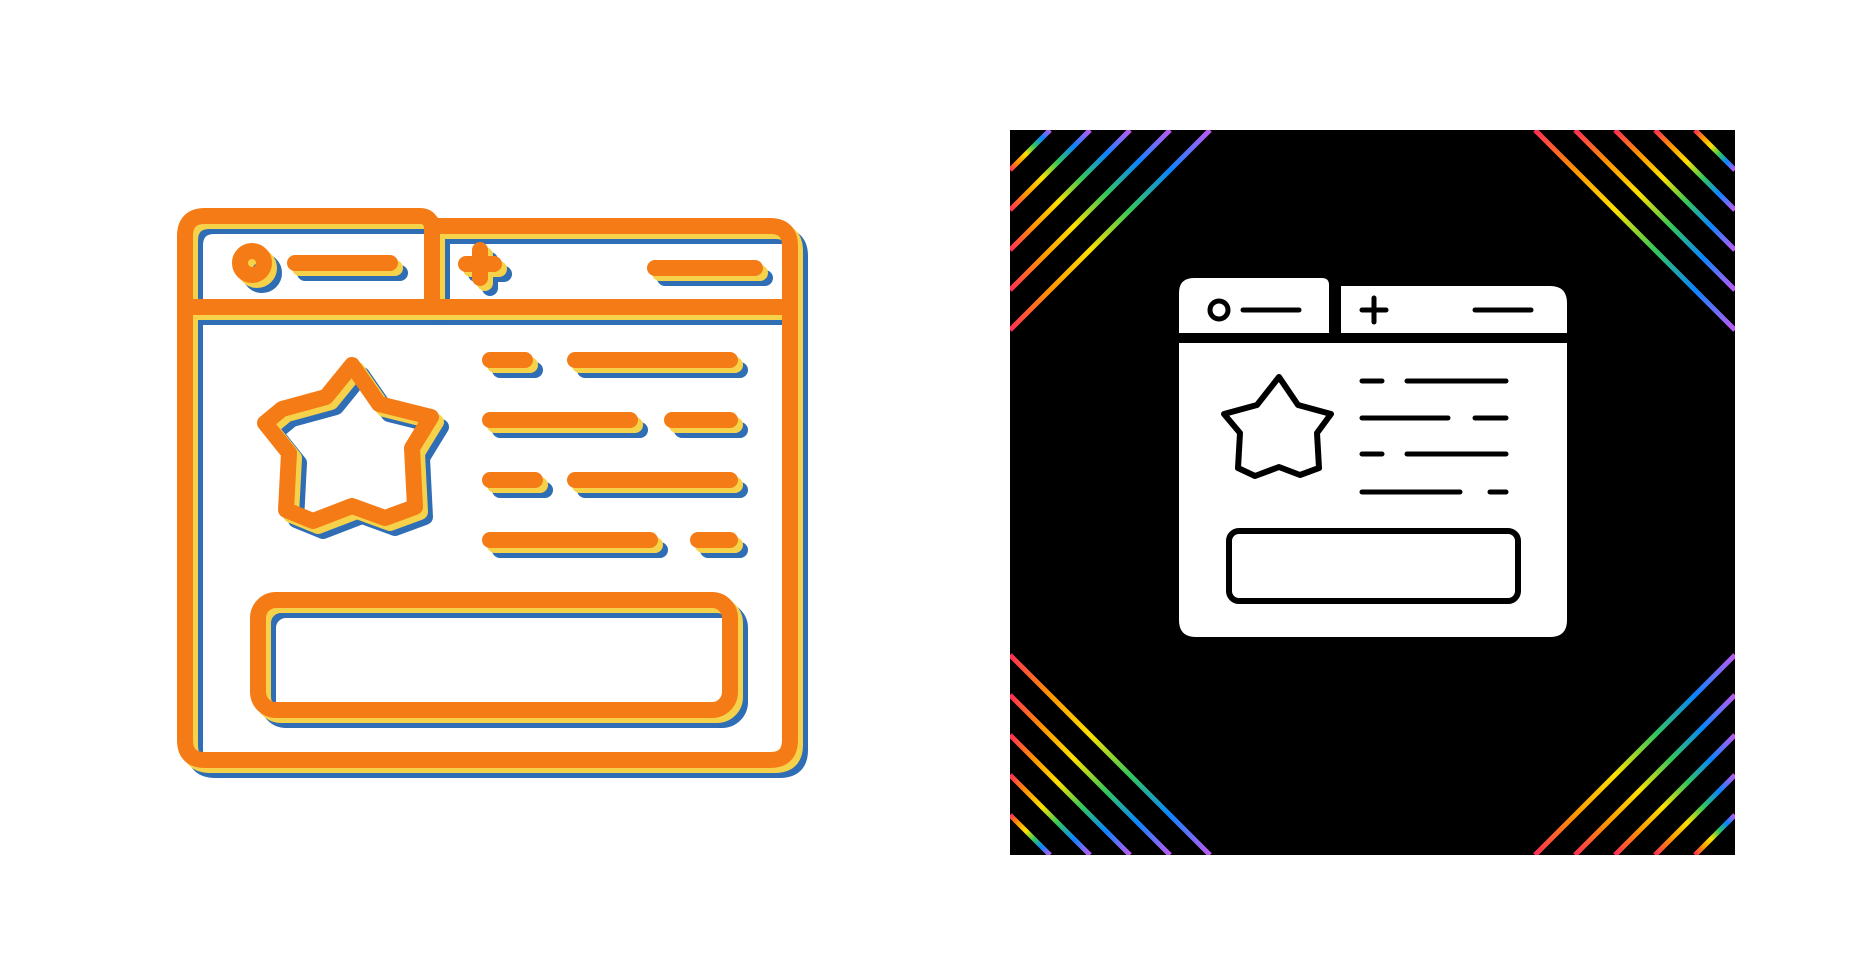  Describe the element at coordinates (1373, 566) in the screenshot. I see `input-box` at that location.